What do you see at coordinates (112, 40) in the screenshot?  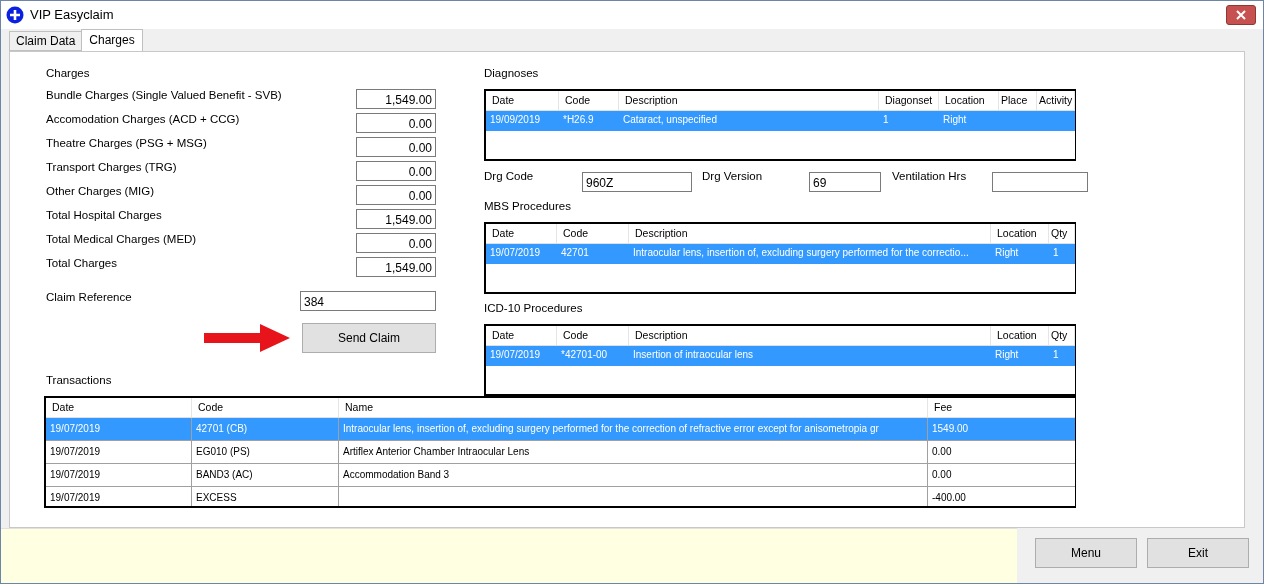 I see `tab: Charges` at bounding box center [112, 40].